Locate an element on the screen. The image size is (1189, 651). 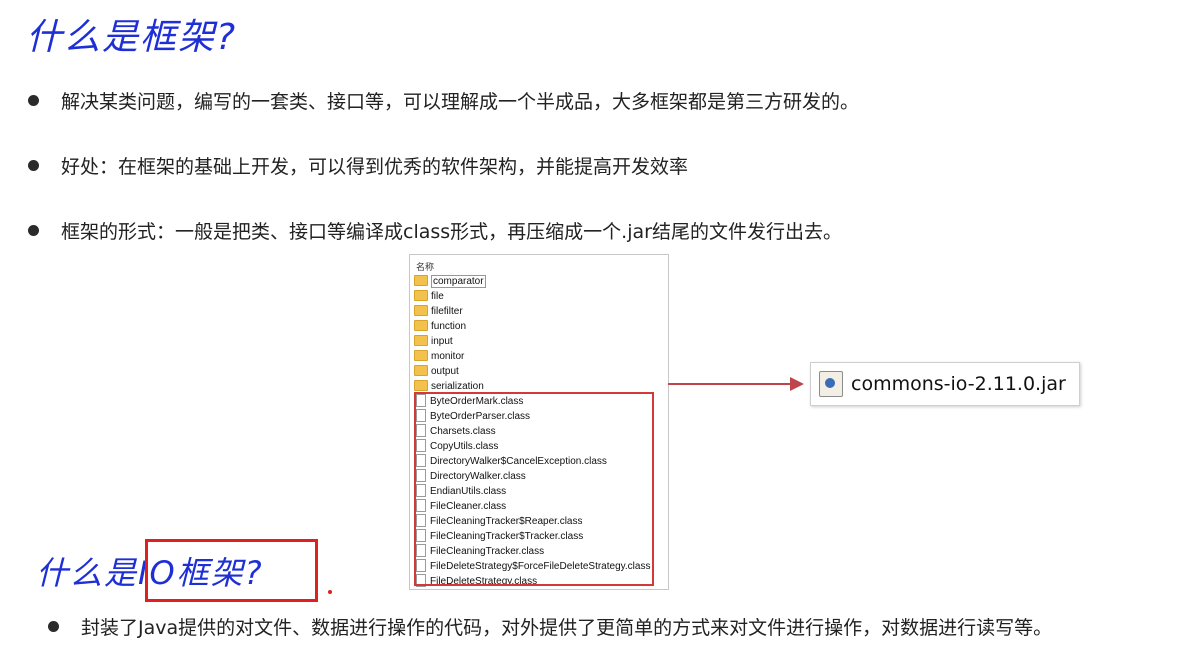
folder-label: comparator is located at coordinates (458, 281).